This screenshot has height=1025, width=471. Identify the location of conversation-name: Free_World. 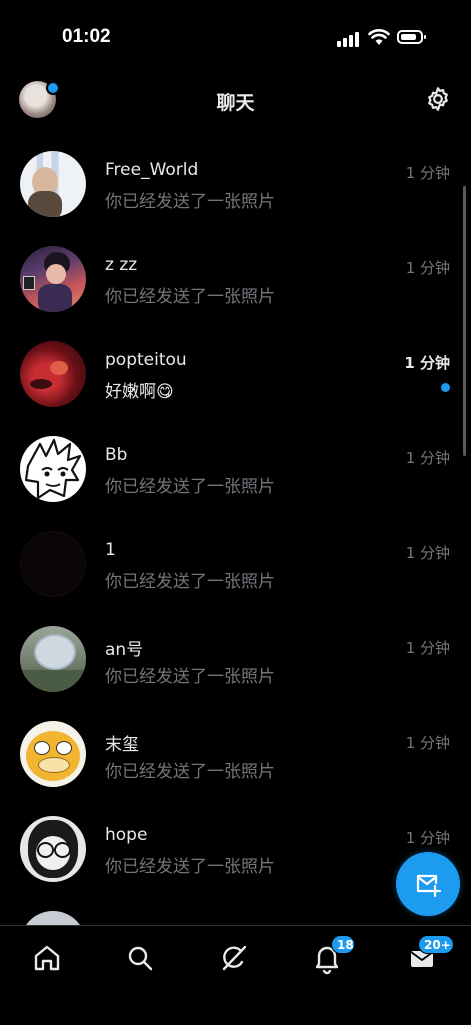
(152, 170).